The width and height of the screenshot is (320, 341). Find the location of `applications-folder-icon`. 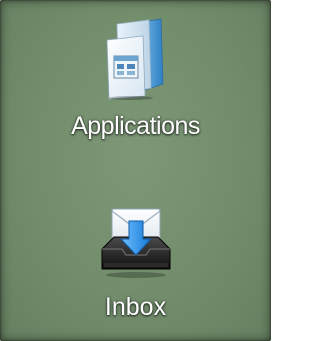

applications-folder-icon is located at coordinates (134, 59).